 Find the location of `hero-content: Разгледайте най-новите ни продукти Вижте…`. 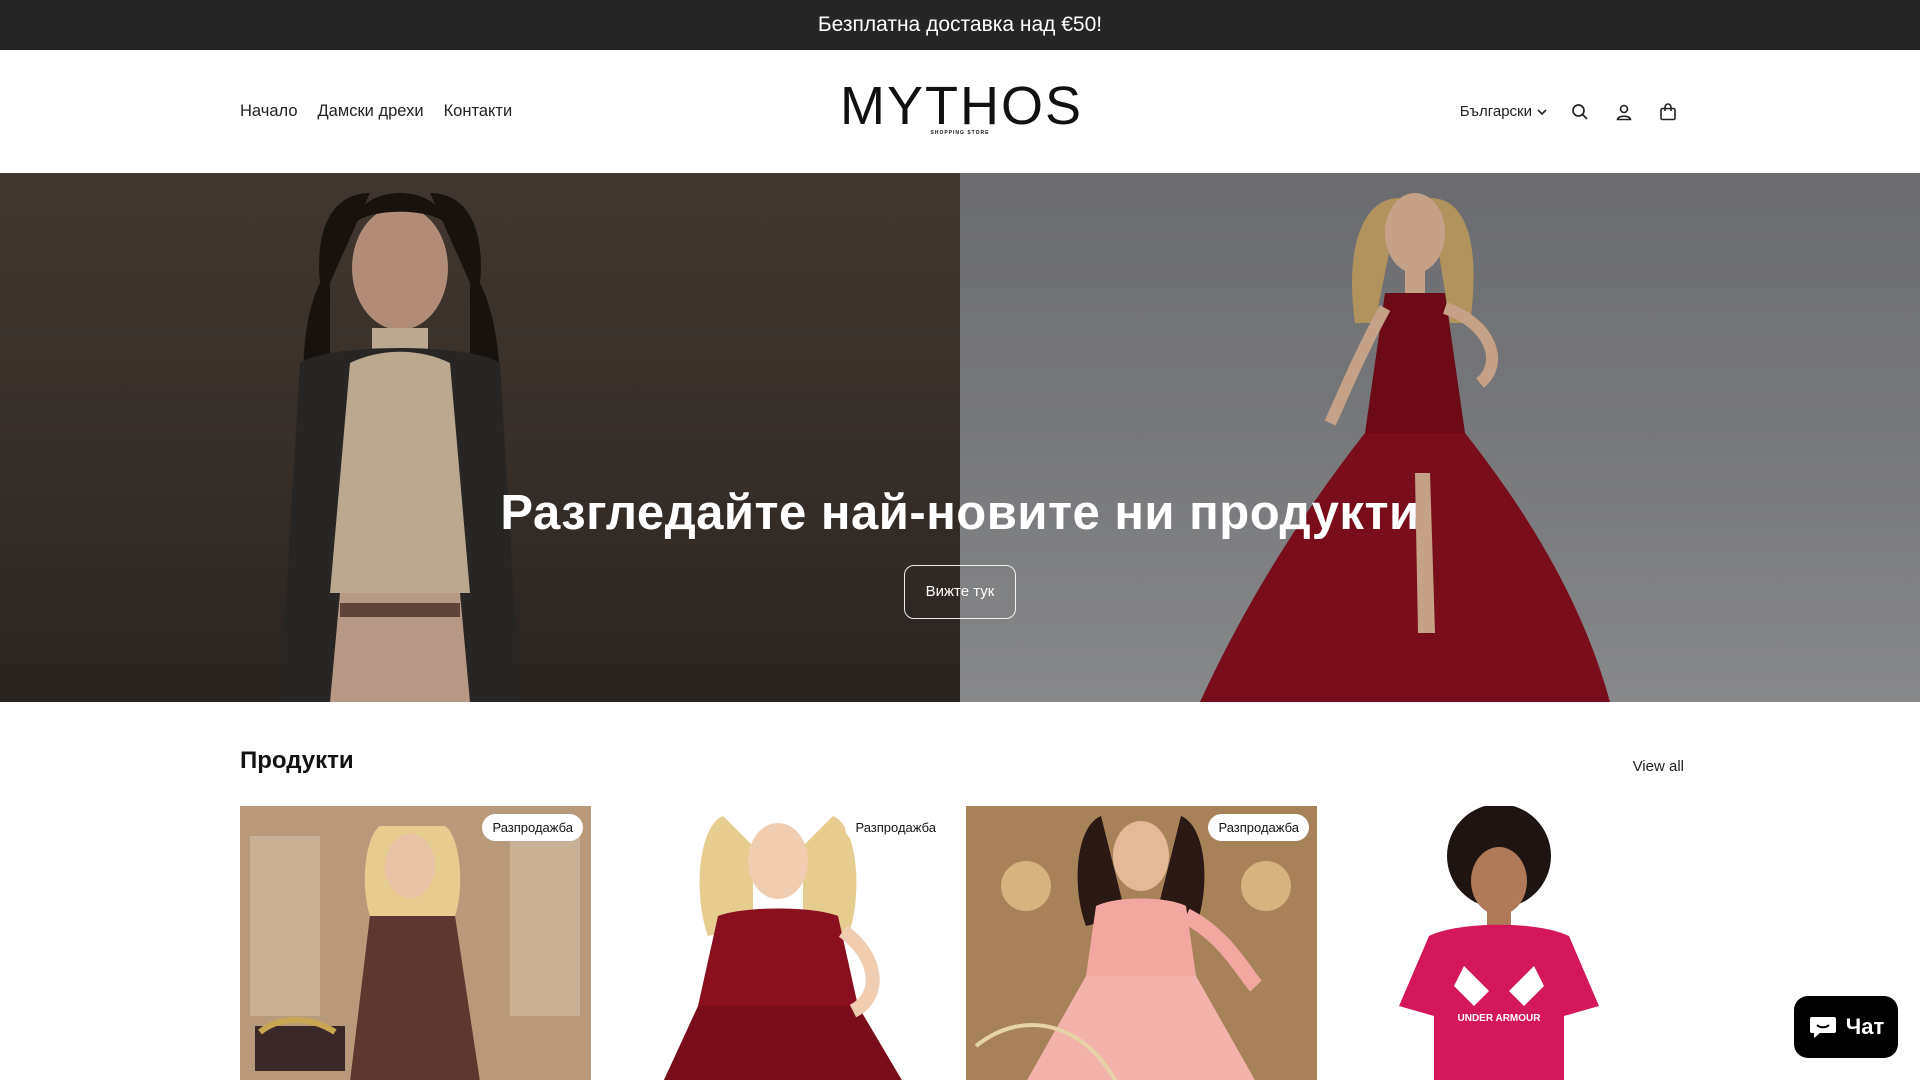

hero-content: Разгледайте най-новите ни продукти Вижте… is located at coordinates (960, 552).